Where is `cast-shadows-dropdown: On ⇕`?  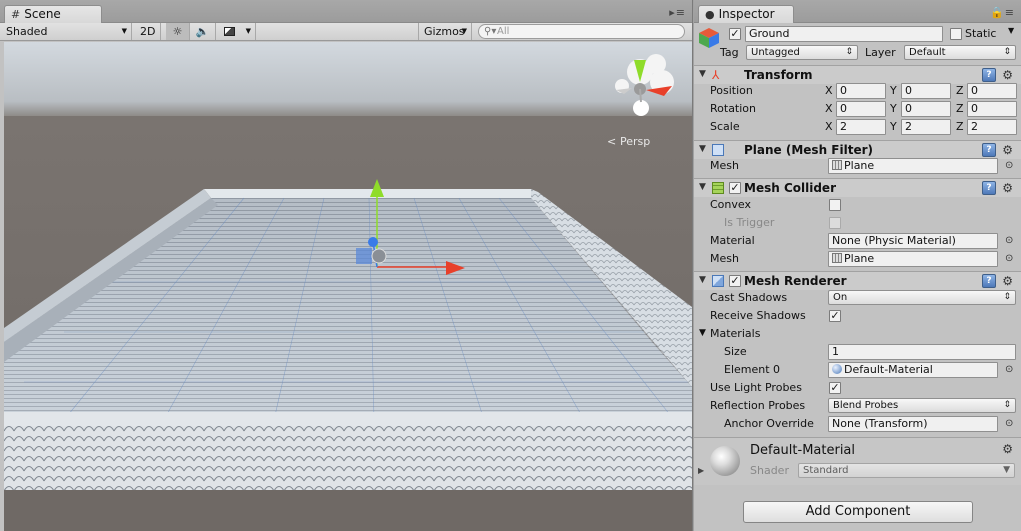 cast-shadows-dropdown: On ⇕ is located at coordinates (922, 297).